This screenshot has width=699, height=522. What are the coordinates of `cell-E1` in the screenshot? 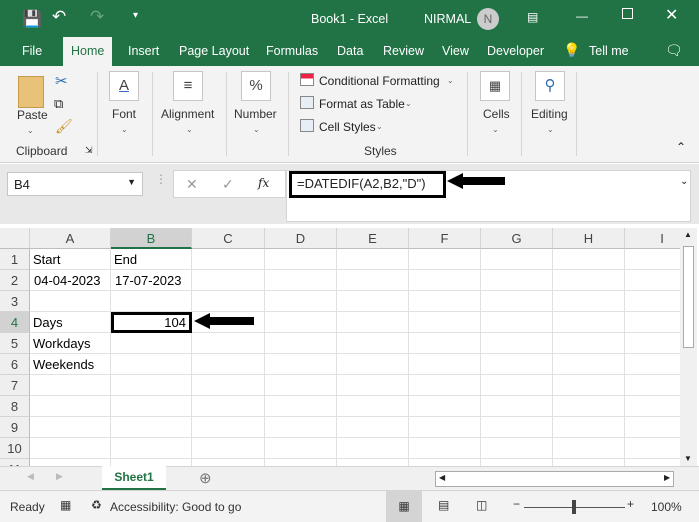 It's located at (373, 259).